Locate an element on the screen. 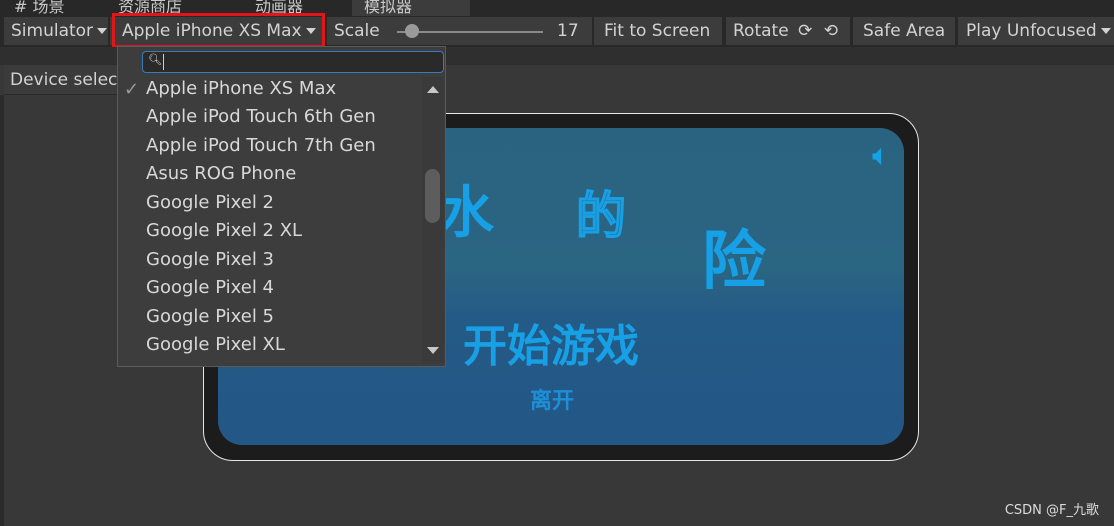 The image size is (1114, 526). panel-divider is located at coordinates (2, 310).